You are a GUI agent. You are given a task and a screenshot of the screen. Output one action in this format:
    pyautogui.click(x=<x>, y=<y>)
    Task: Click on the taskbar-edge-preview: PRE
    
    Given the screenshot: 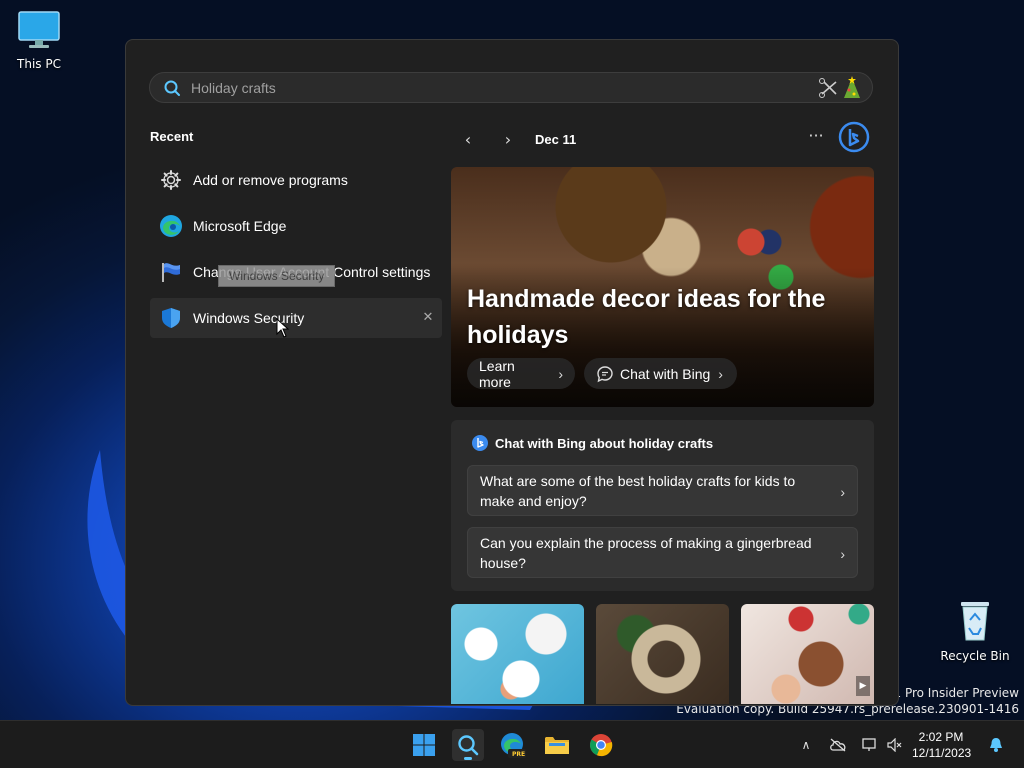 What is the action you would take?
    pyautogui.click(x=513, y=745)
    